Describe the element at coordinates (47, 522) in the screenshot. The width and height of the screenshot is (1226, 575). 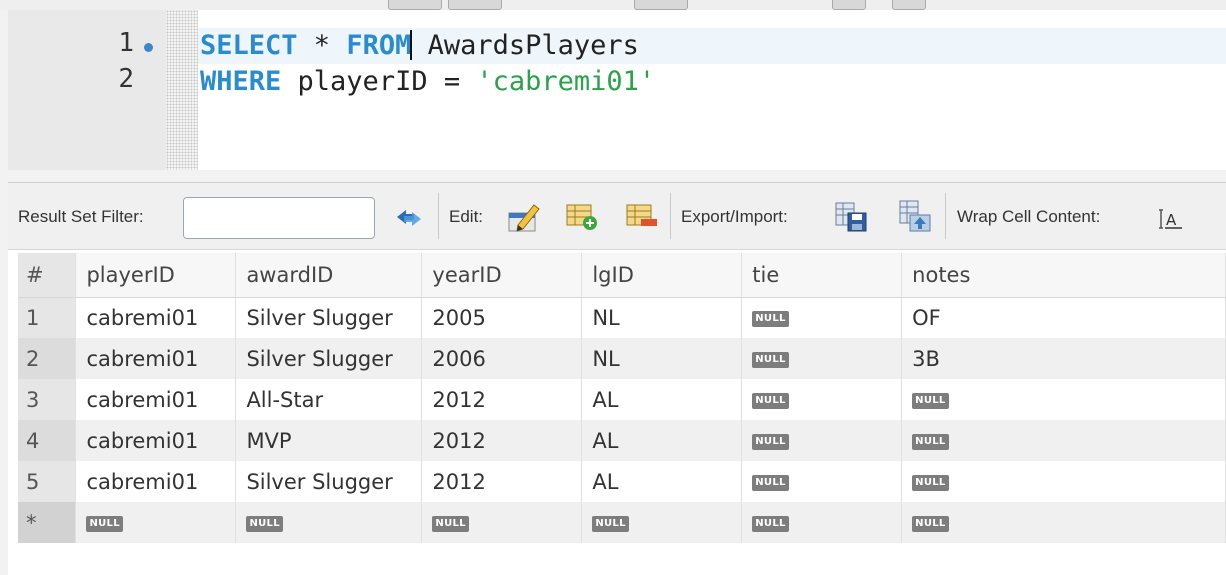
I see `row-number: *` at that location.